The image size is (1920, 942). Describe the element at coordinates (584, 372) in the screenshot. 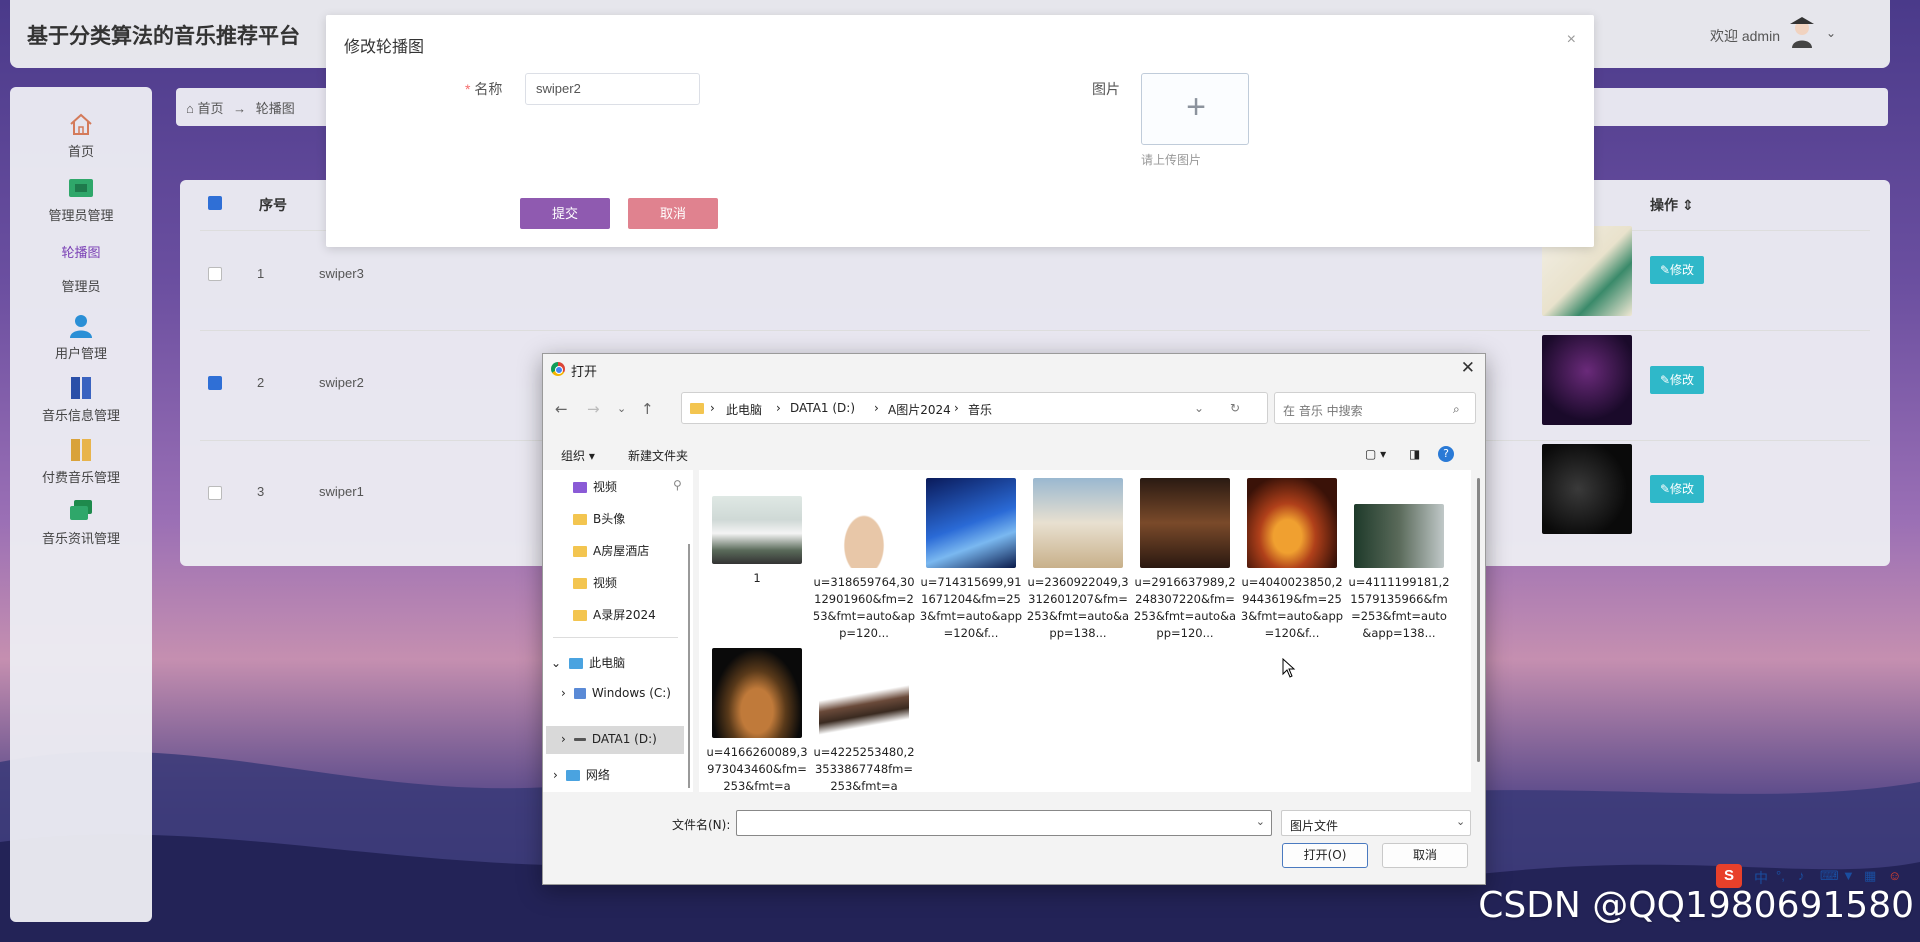

I see `dialog-title: 打开` at that location.